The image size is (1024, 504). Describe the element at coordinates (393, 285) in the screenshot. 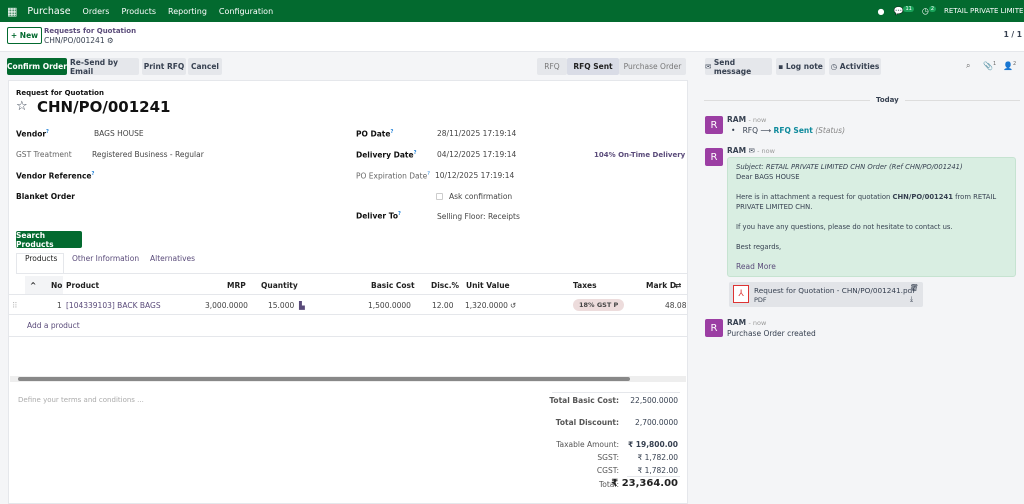

I see `col-basic-cost: Basic Cost` at that location.